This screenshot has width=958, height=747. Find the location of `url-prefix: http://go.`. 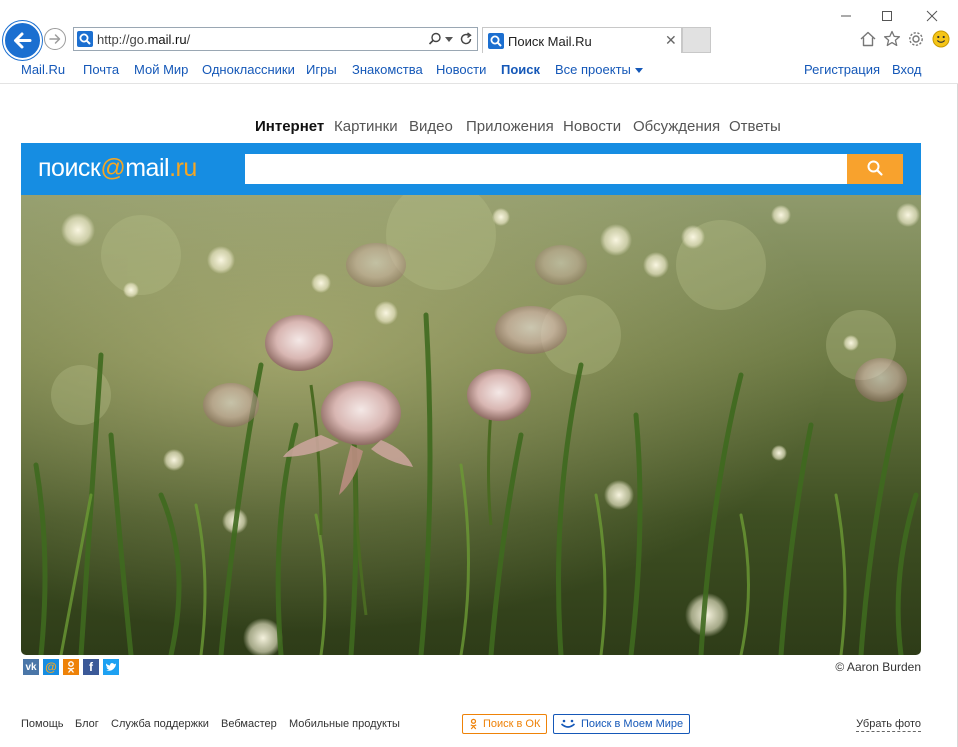

url-prefix: http://go. is located at coordinates (122, 39).